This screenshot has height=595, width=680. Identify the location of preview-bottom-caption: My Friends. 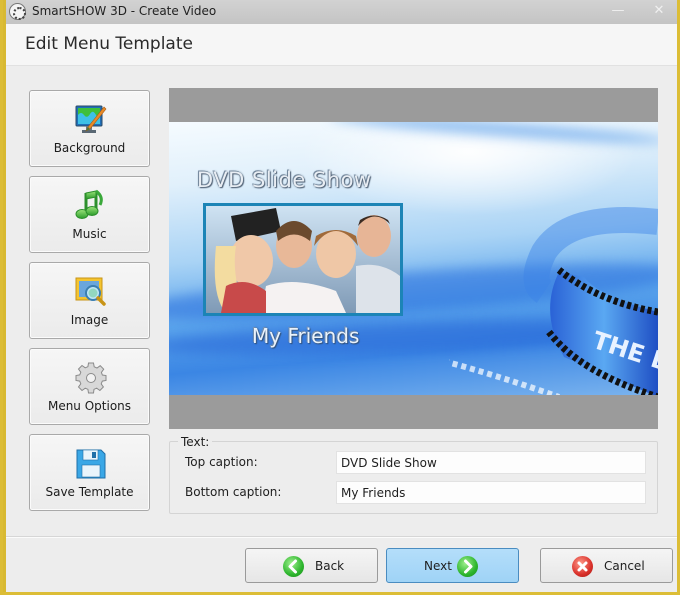
(305, 336).